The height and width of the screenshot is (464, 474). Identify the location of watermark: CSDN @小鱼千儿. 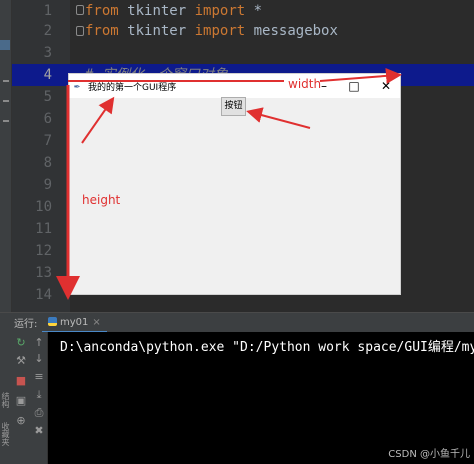
(429, 454).